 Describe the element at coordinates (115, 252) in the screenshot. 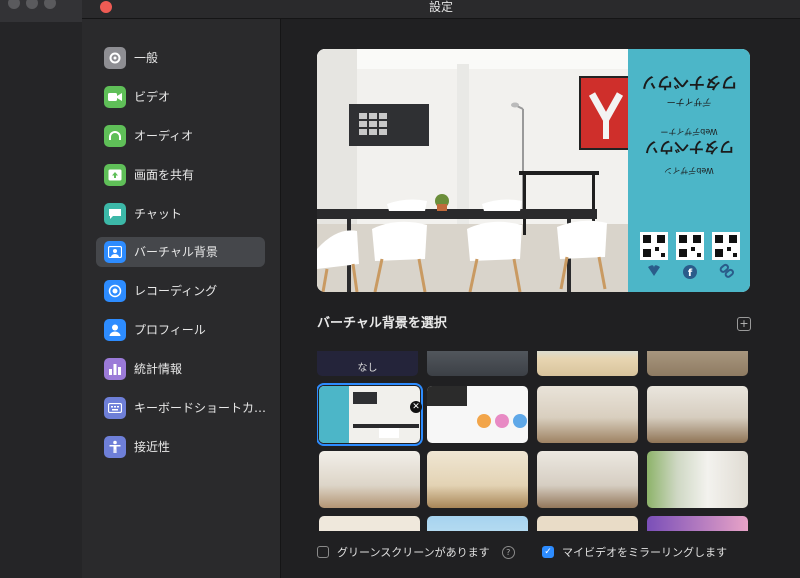

I see `person-background-icon` at that location.